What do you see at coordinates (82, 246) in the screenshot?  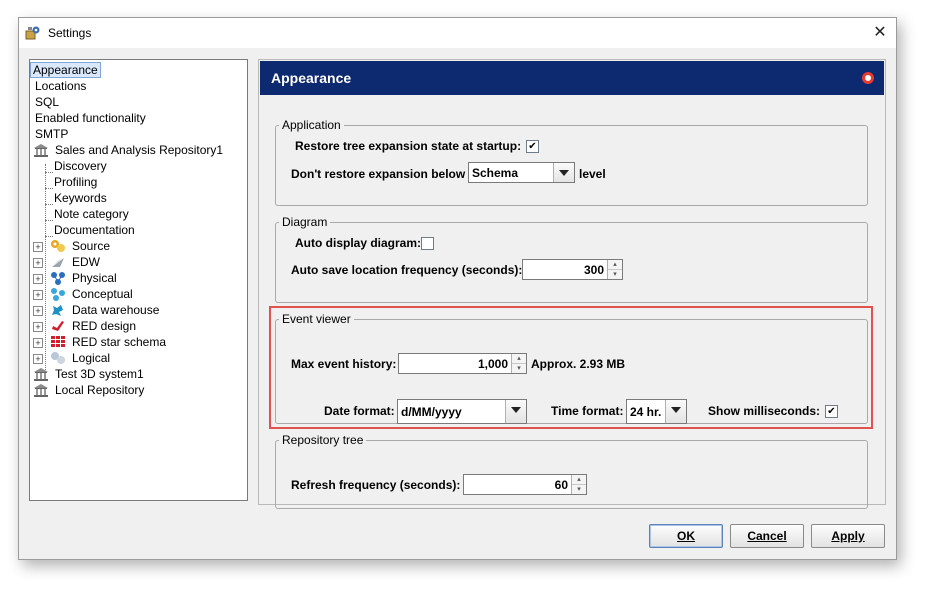 I see `tree-item-source: Source` at bounding box center [82, 246].